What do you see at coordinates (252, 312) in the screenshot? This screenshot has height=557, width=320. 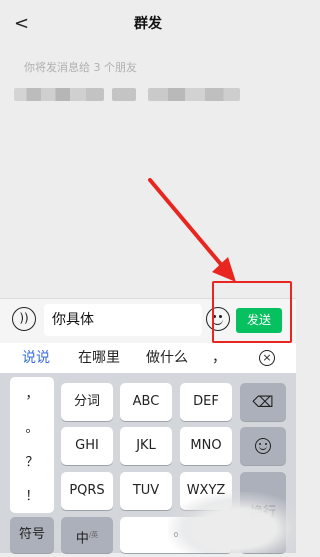 I see `highlight-box` at bounding box center [252, 312].